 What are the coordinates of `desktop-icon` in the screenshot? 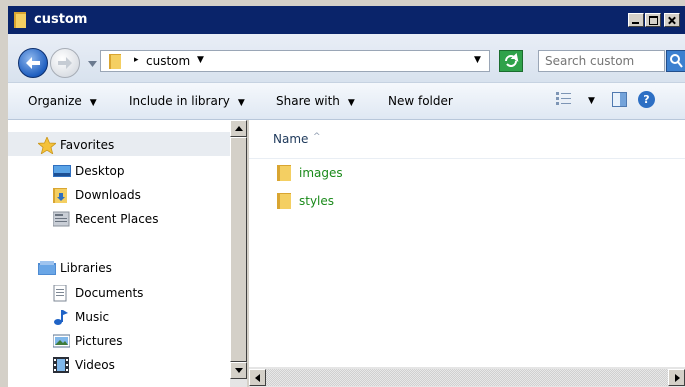 It's located at (62, 172).